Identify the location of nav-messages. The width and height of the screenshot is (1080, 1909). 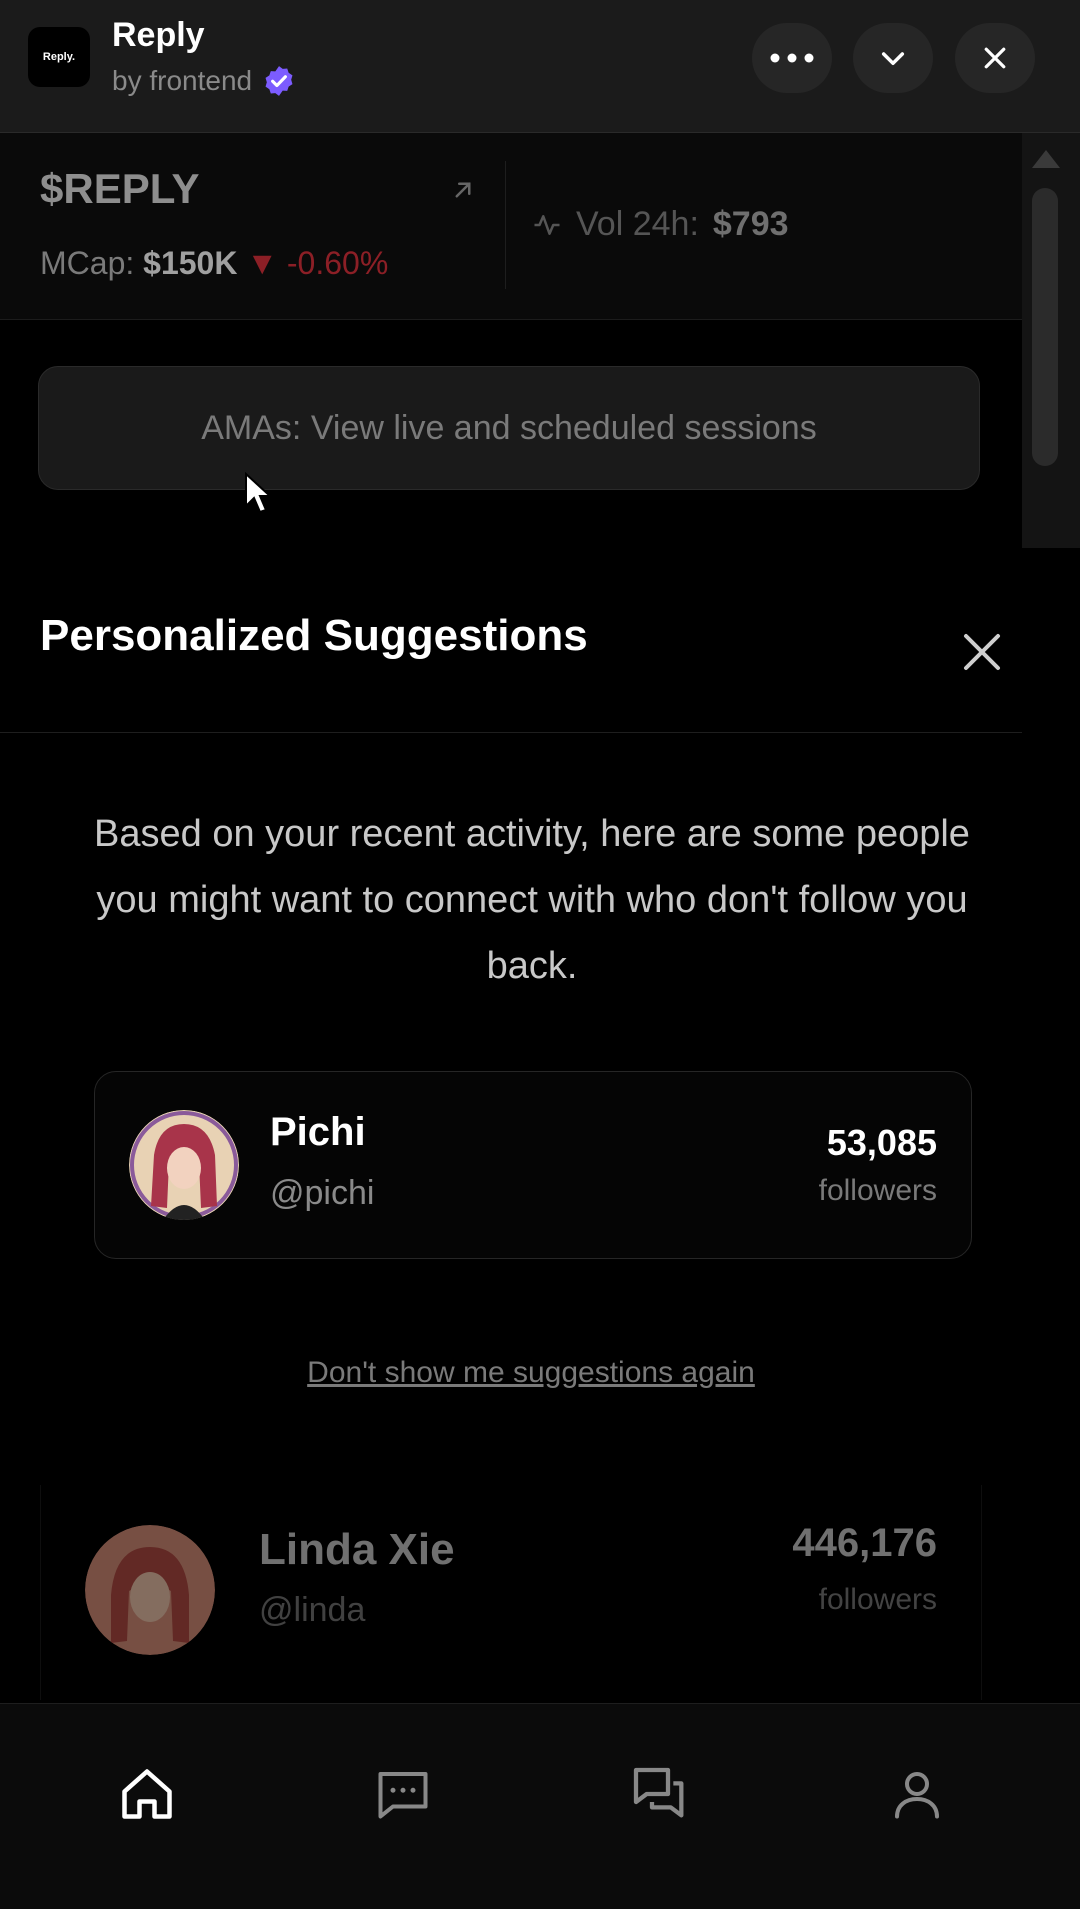
(660, 1794).